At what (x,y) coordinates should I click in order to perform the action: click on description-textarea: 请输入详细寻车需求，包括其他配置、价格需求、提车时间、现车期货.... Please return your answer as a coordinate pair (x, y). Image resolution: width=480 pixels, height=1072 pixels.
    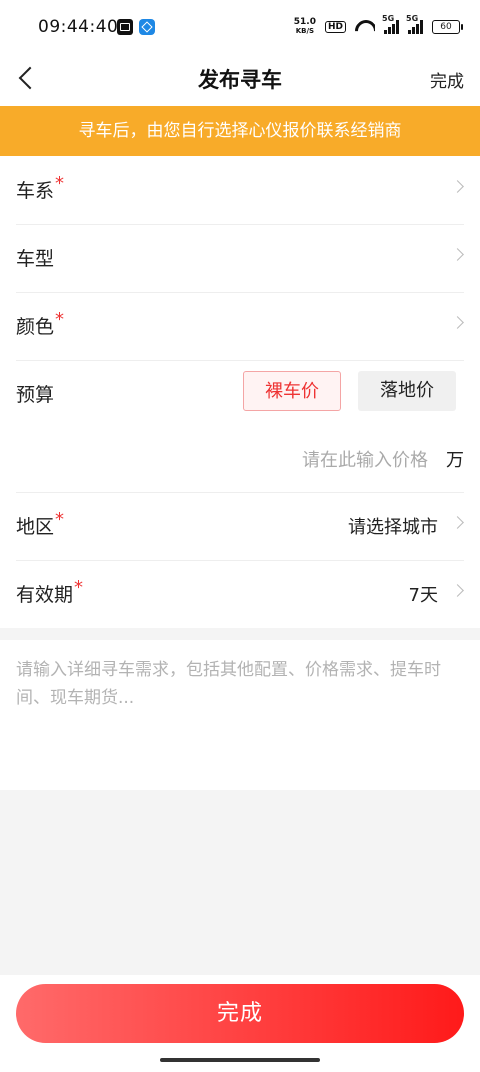
    Looking at the image, I should click on (240, 715).